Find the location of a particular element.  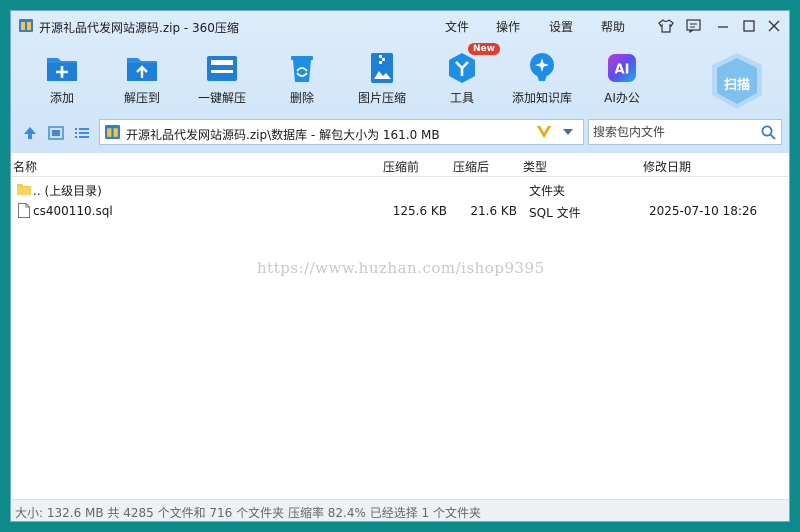

column-compressed-size: 压缩后 is located at coordinates (471, 166).